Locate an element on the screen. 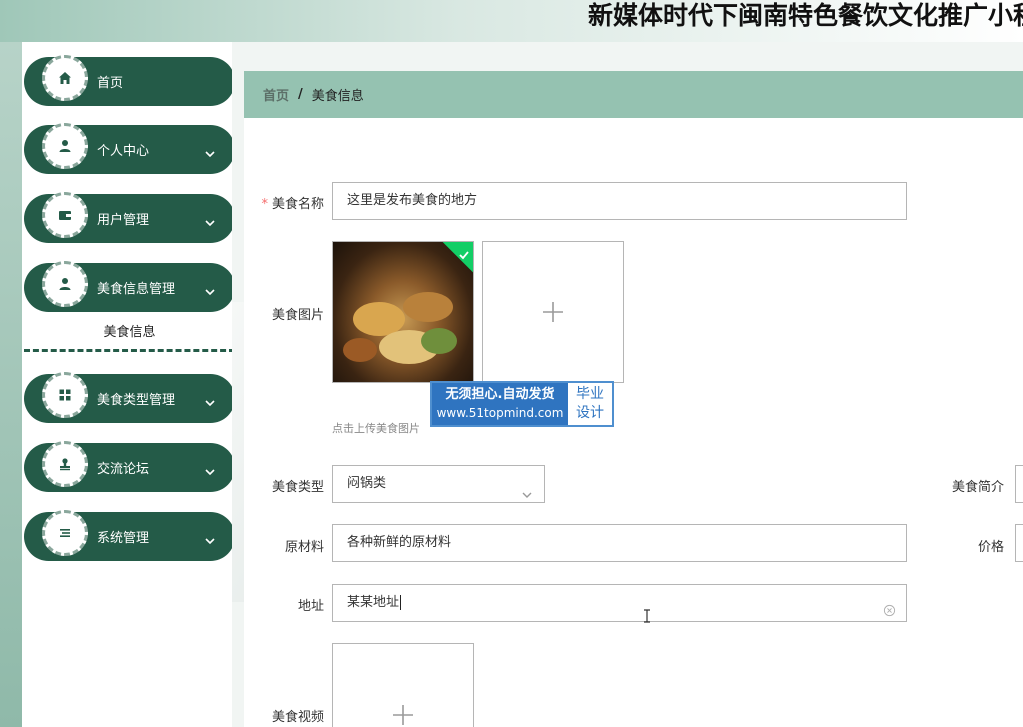 The height and width of the screenshot is (727, 1023). price-label: 价格 is located at coordinates (990, 547).